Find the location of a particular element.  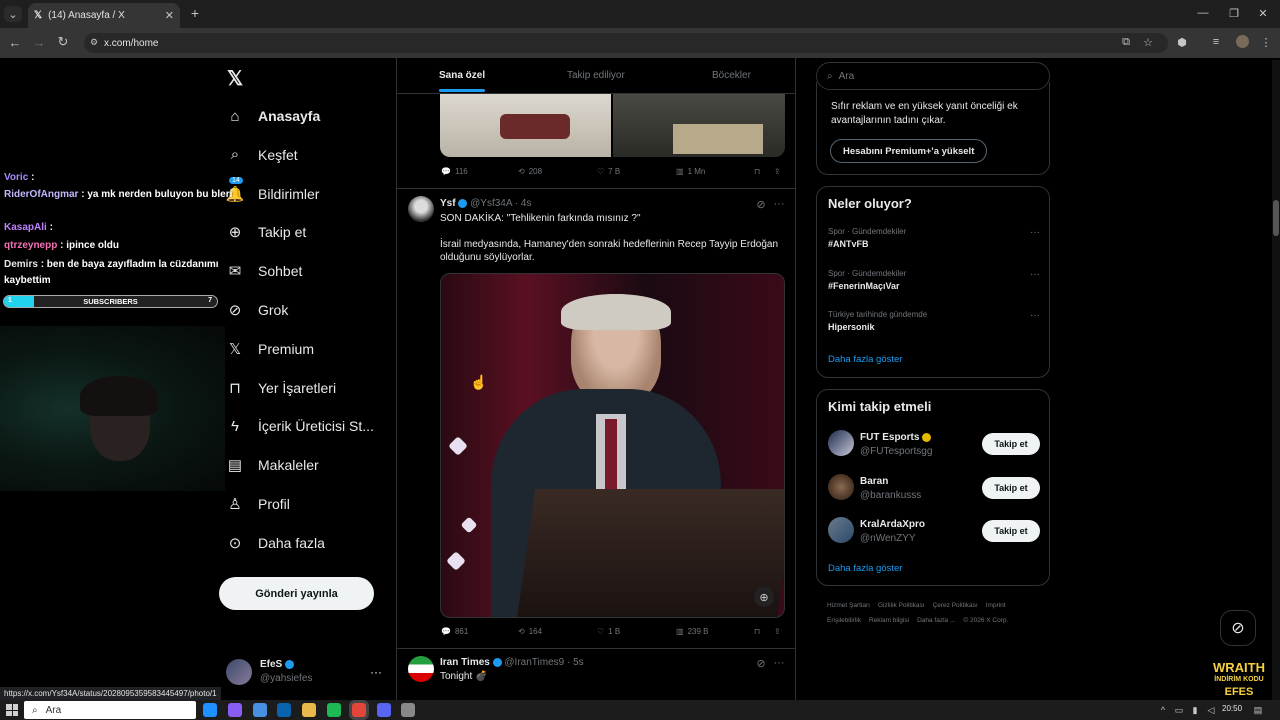

sidebar-item-6: 𝕏 Premium is located at coordinates (270, 349).